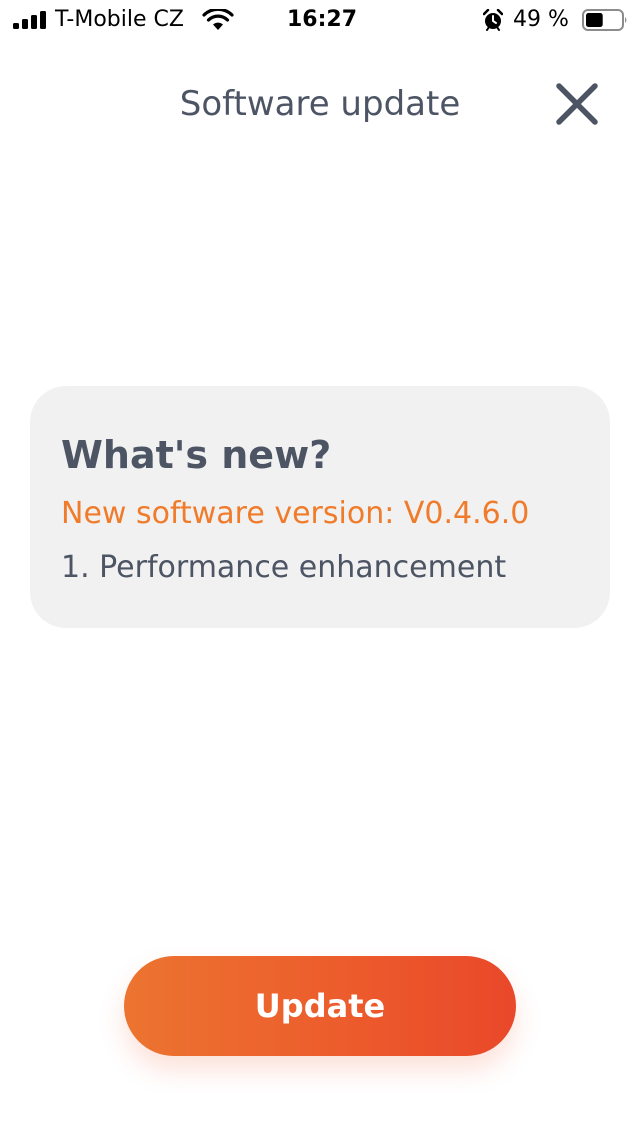  What do you see at coordinates (493, 20) in the screenshot?
I see `alarm-icon` at bounding box center [493, 20].